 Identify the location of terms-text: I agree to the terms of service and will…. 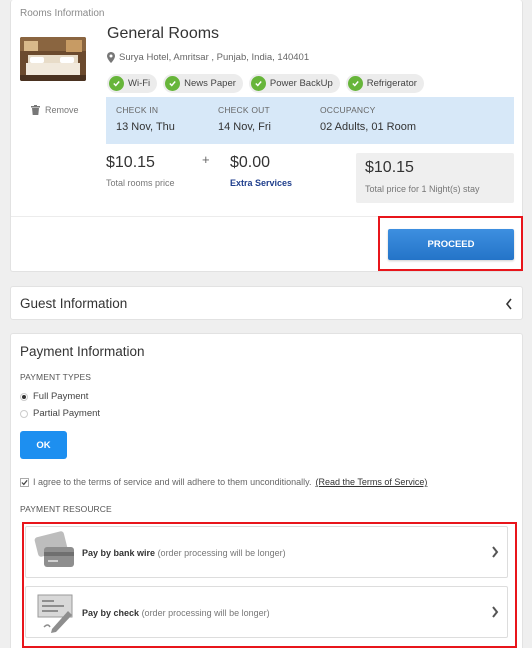
(172, 482).